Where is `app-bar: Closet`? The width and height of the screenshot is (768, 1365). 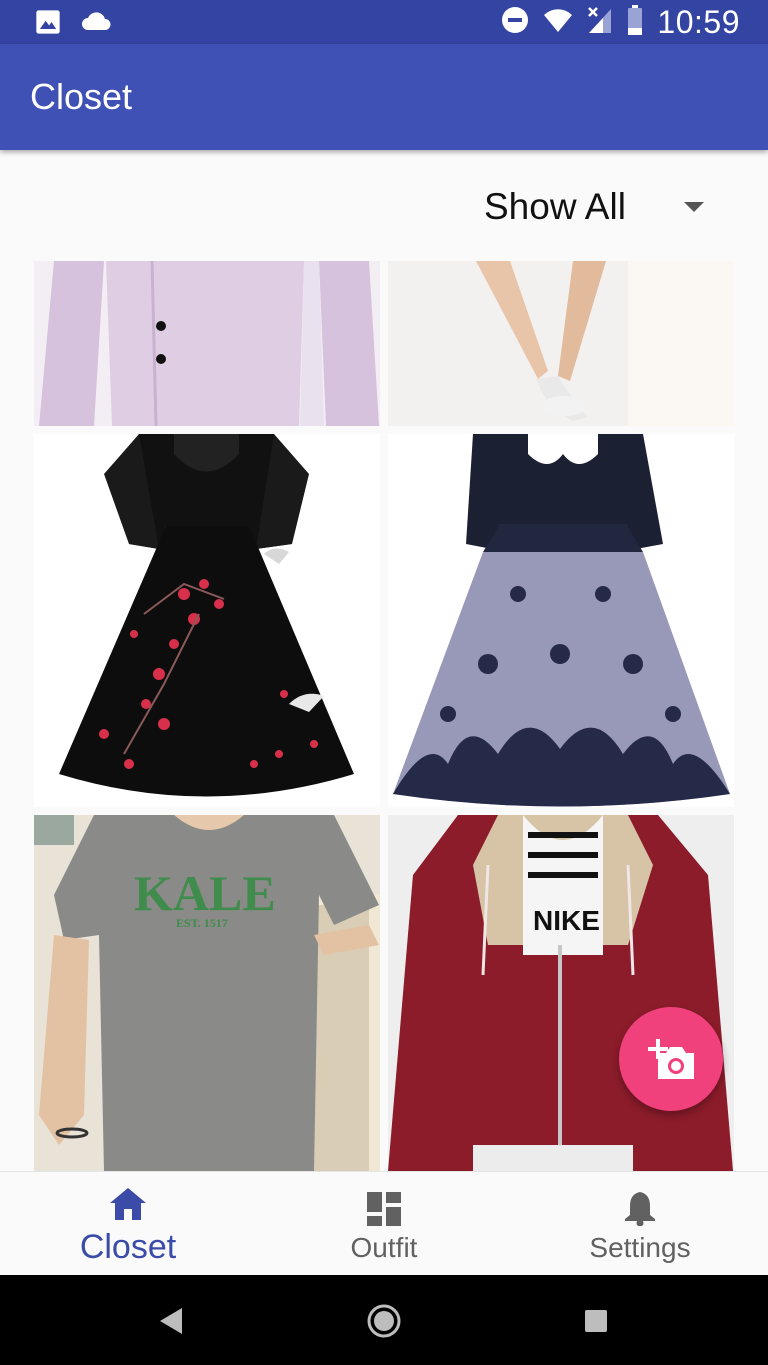 app-bar: Closet is located at coordinates (384, 97).